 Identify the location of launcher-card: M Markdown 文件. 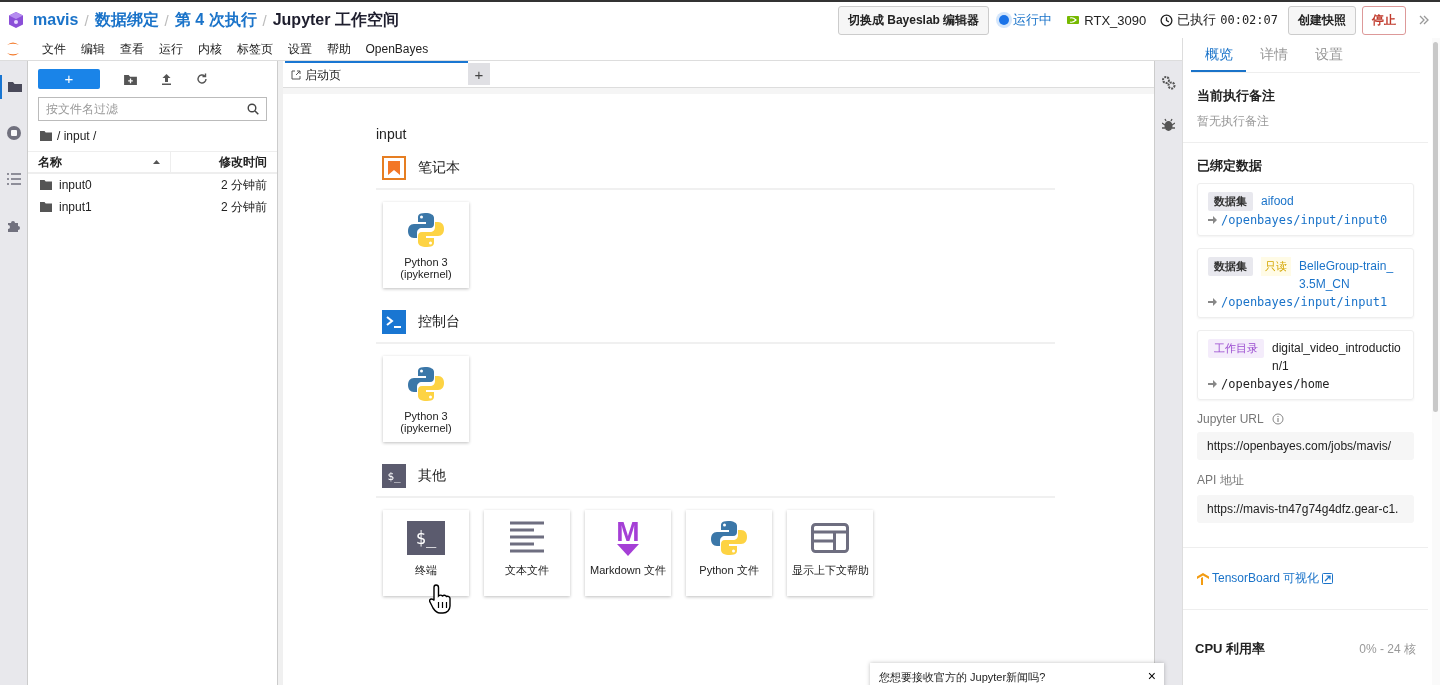
(628, 553).